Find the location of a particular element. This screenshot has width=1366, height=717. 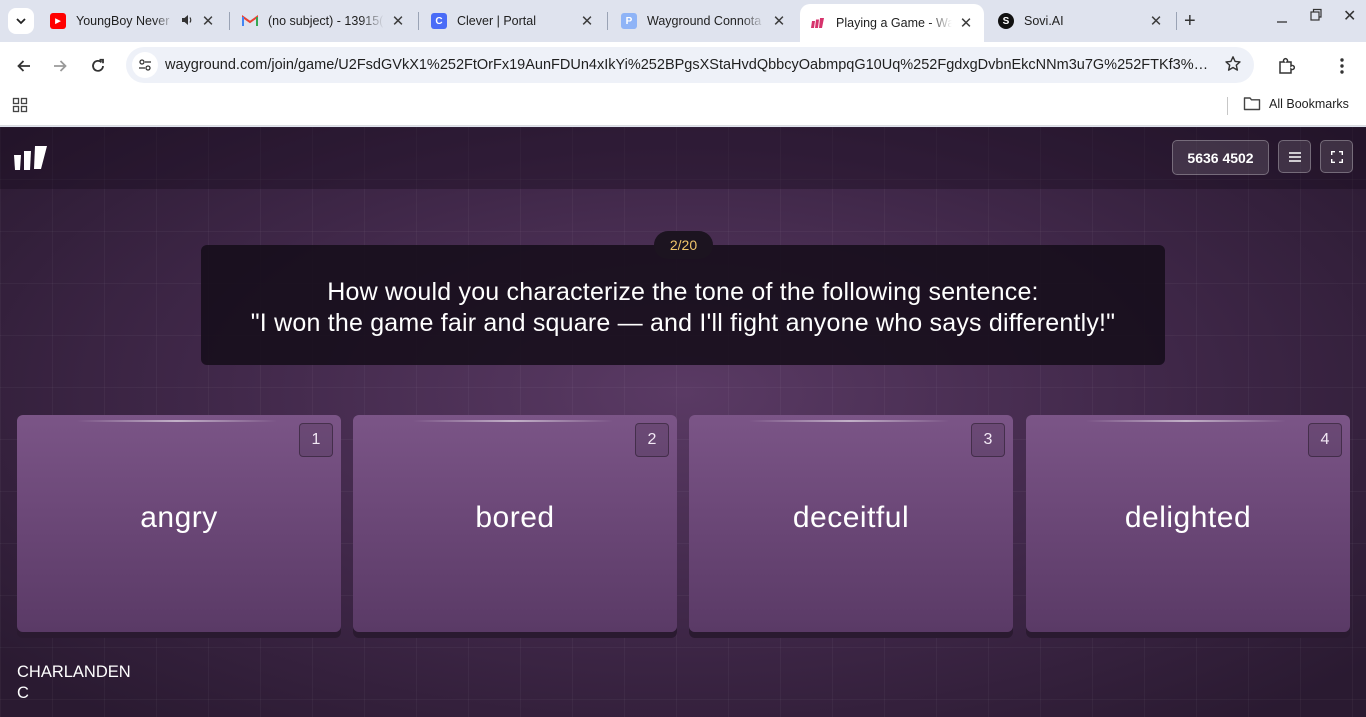

tab-title: Wayground Connota is located at coordinates (704, 21).